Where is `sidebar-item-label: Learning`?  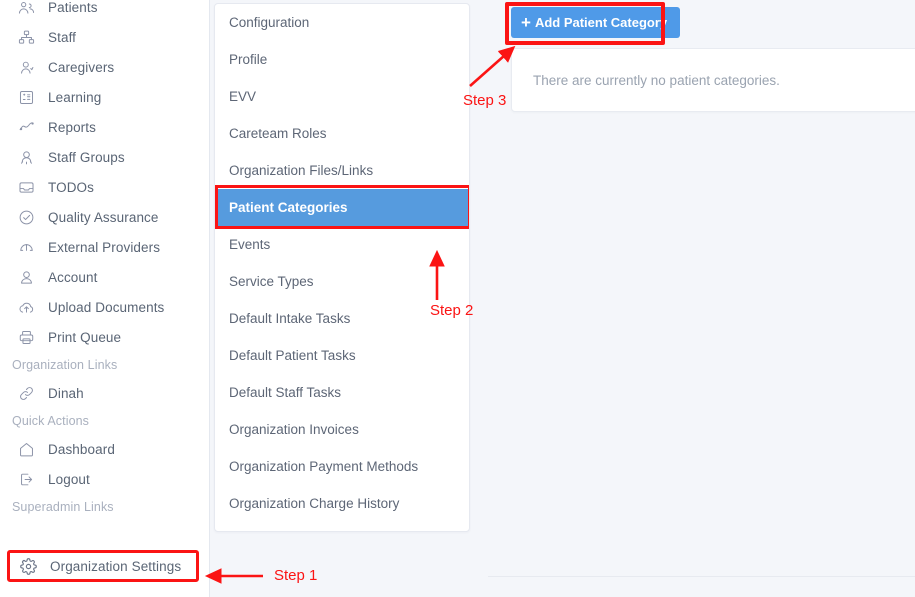 sidebar-item-label: Learning is located at coordinates (75, 97).